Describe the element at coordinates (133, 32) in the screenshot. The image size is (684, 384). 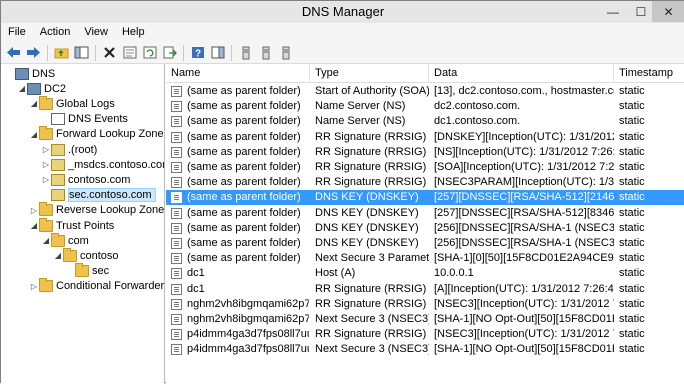
I see `menu-help: Help` at that location.